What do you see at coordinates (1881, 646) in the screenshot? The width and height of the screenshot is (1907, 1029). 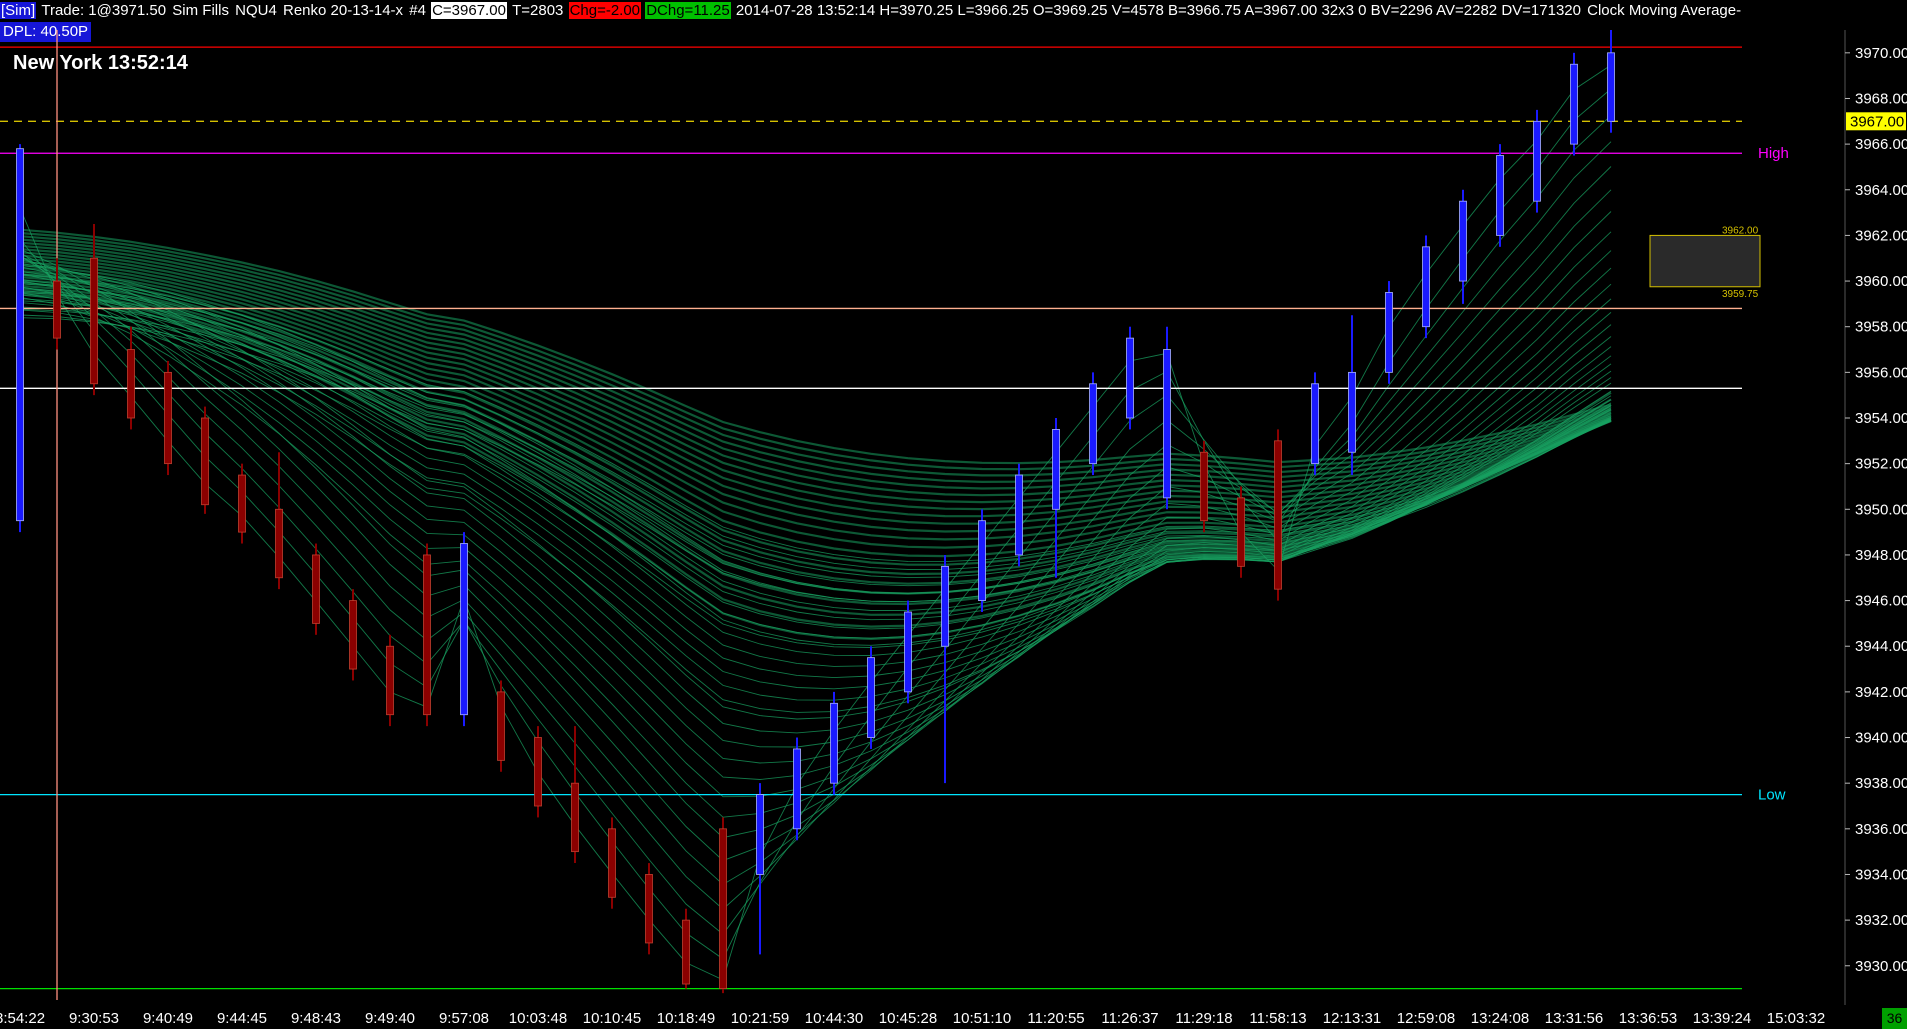 I see `y-tick-label: 3944.00` at bounding box center [1881, 646].